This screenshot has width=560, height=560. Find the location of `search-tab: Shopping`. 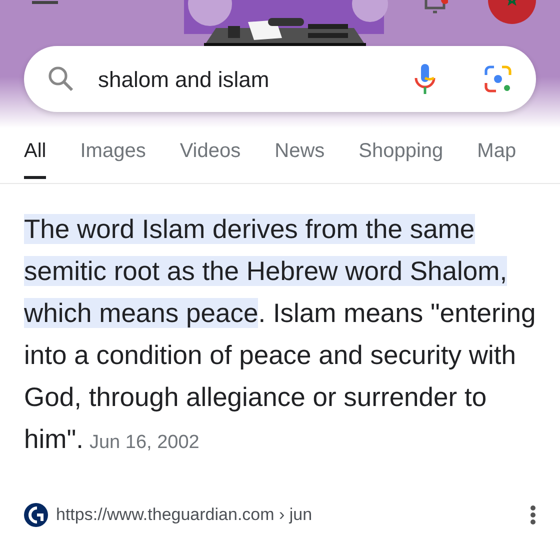

search-tab: Shopping is located at coordinates (401, 157).